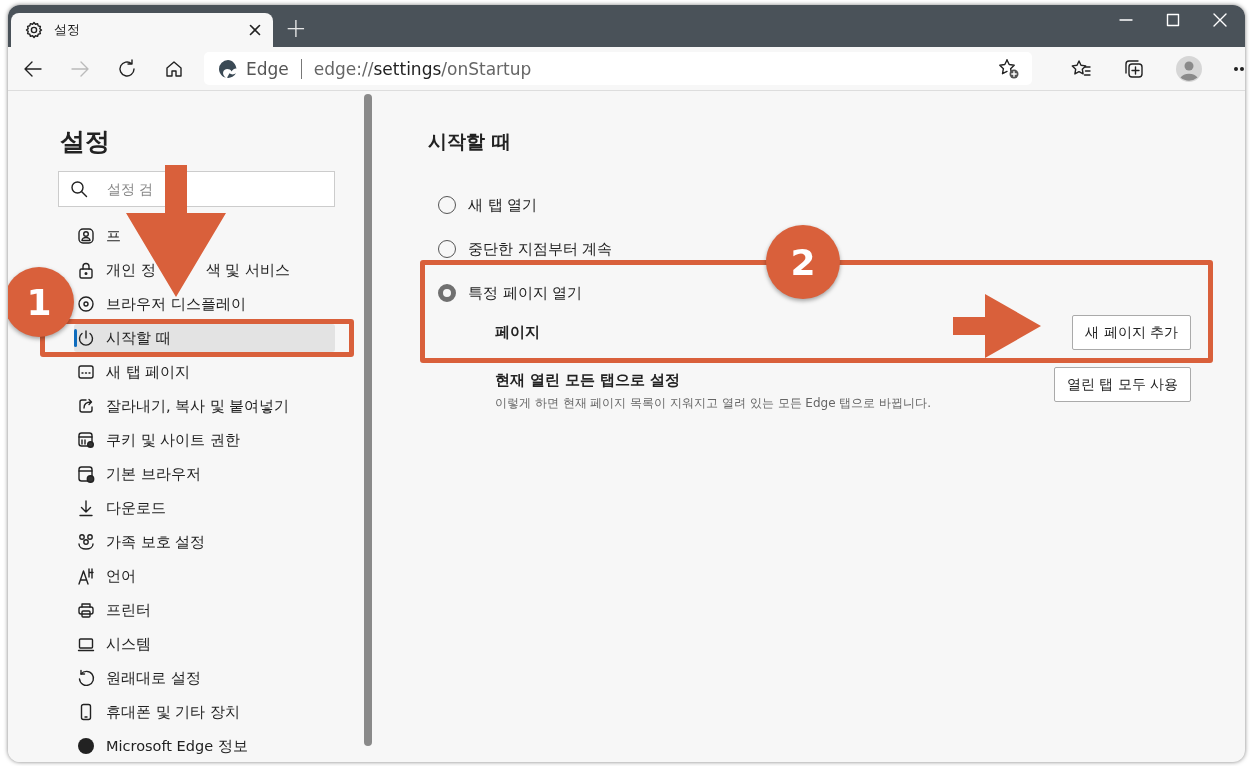 This screenshot has height=766, width=1250. I want to click on setting-description: 이렇게 하면 현재 페이지 목록이 지워지고 열려 있는 모든 Edge 탭으로 바뀝니다., so click(713, 403).